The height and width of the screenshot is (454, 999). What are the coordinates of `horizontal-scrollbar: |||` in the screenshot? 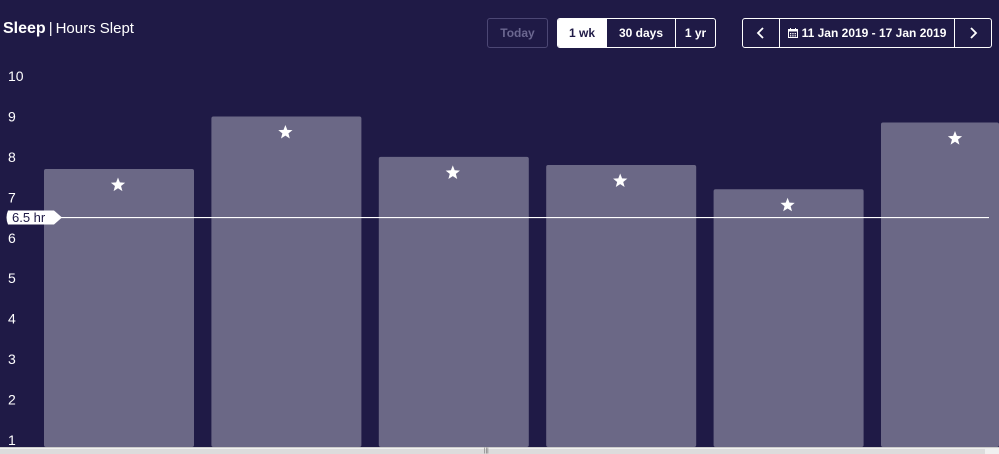 It's located at (499, 450).